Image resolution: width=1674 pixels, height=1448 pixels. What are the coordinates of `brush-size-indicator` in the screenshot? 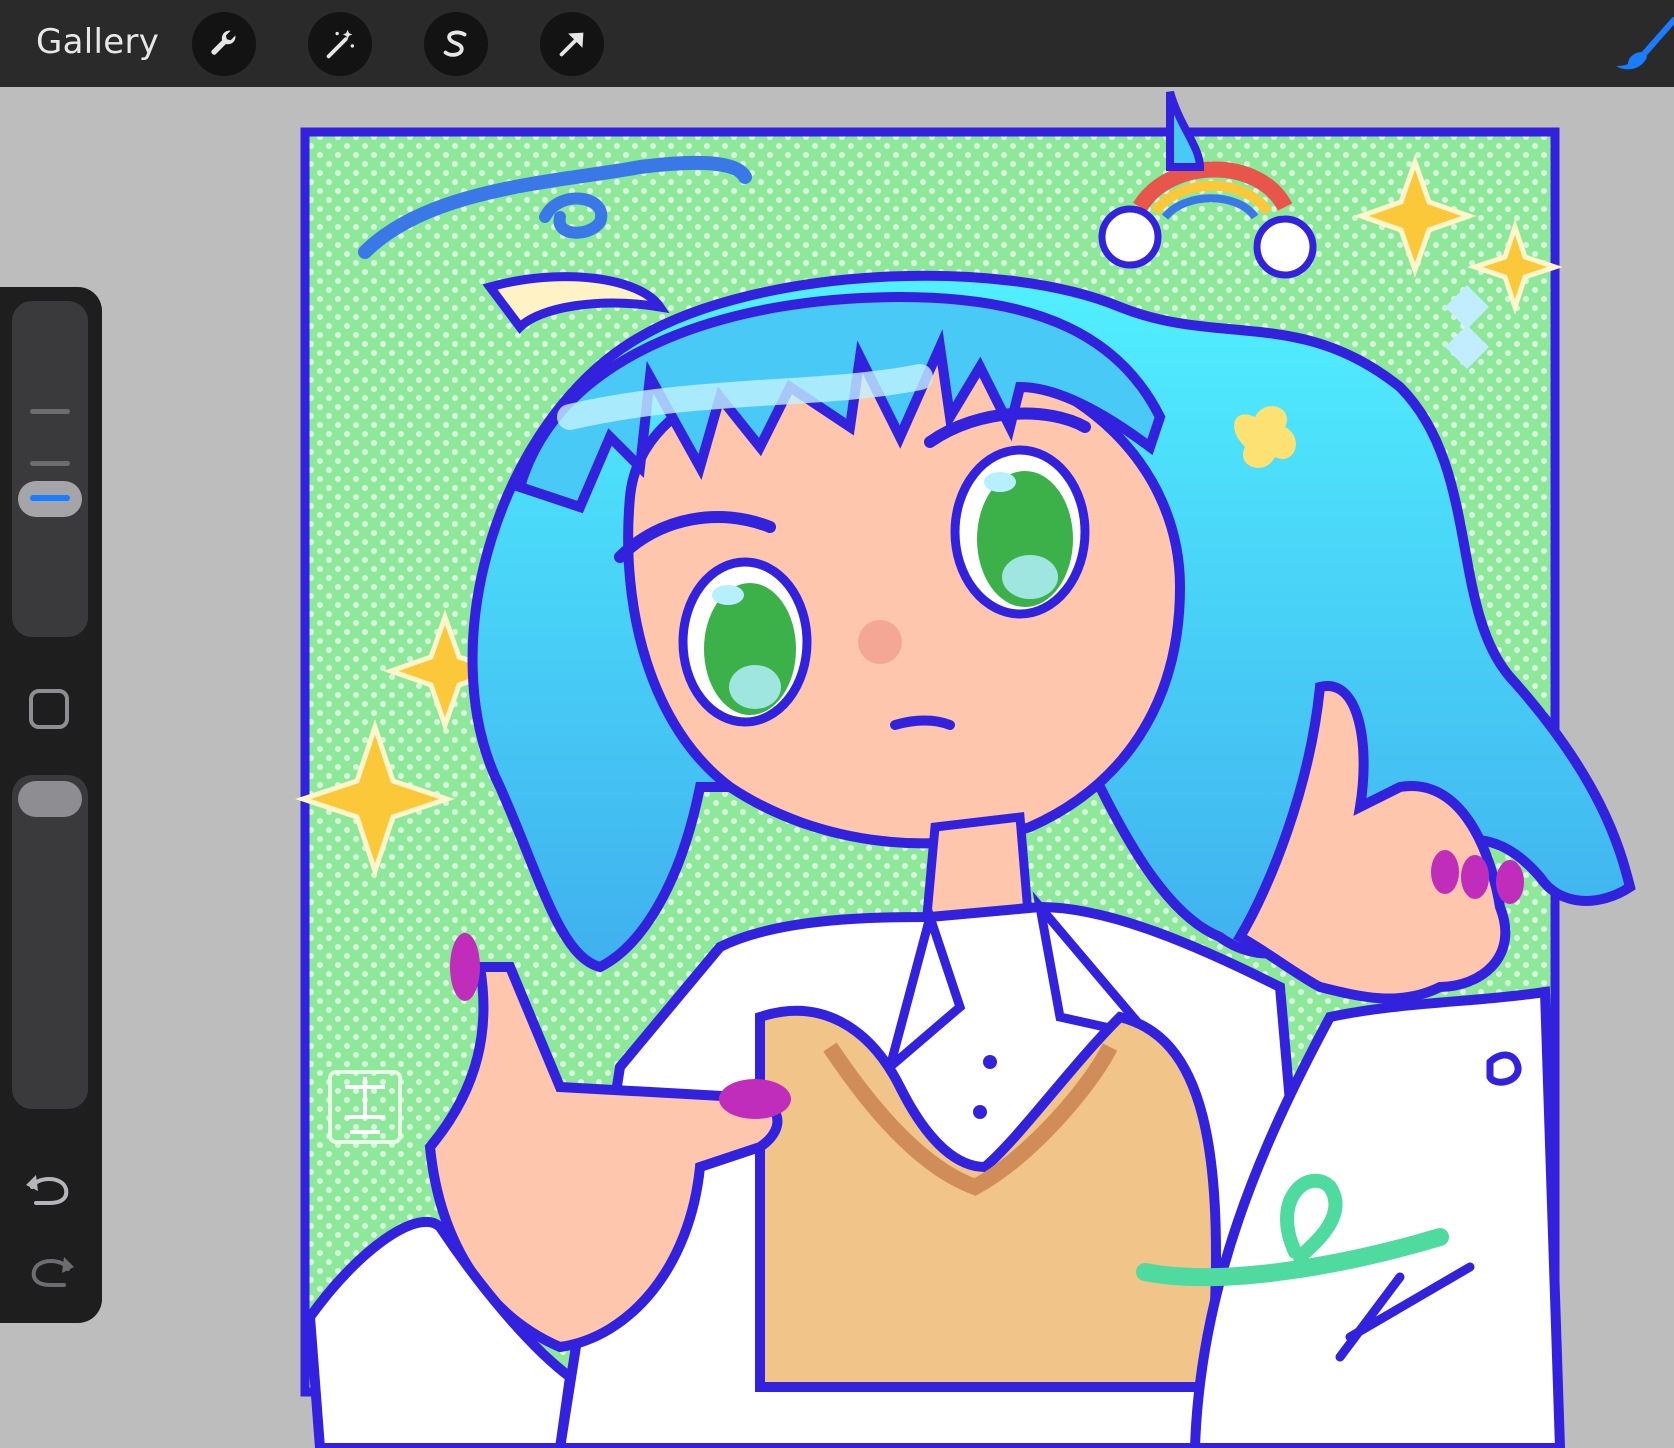 It's located at (50, 498).